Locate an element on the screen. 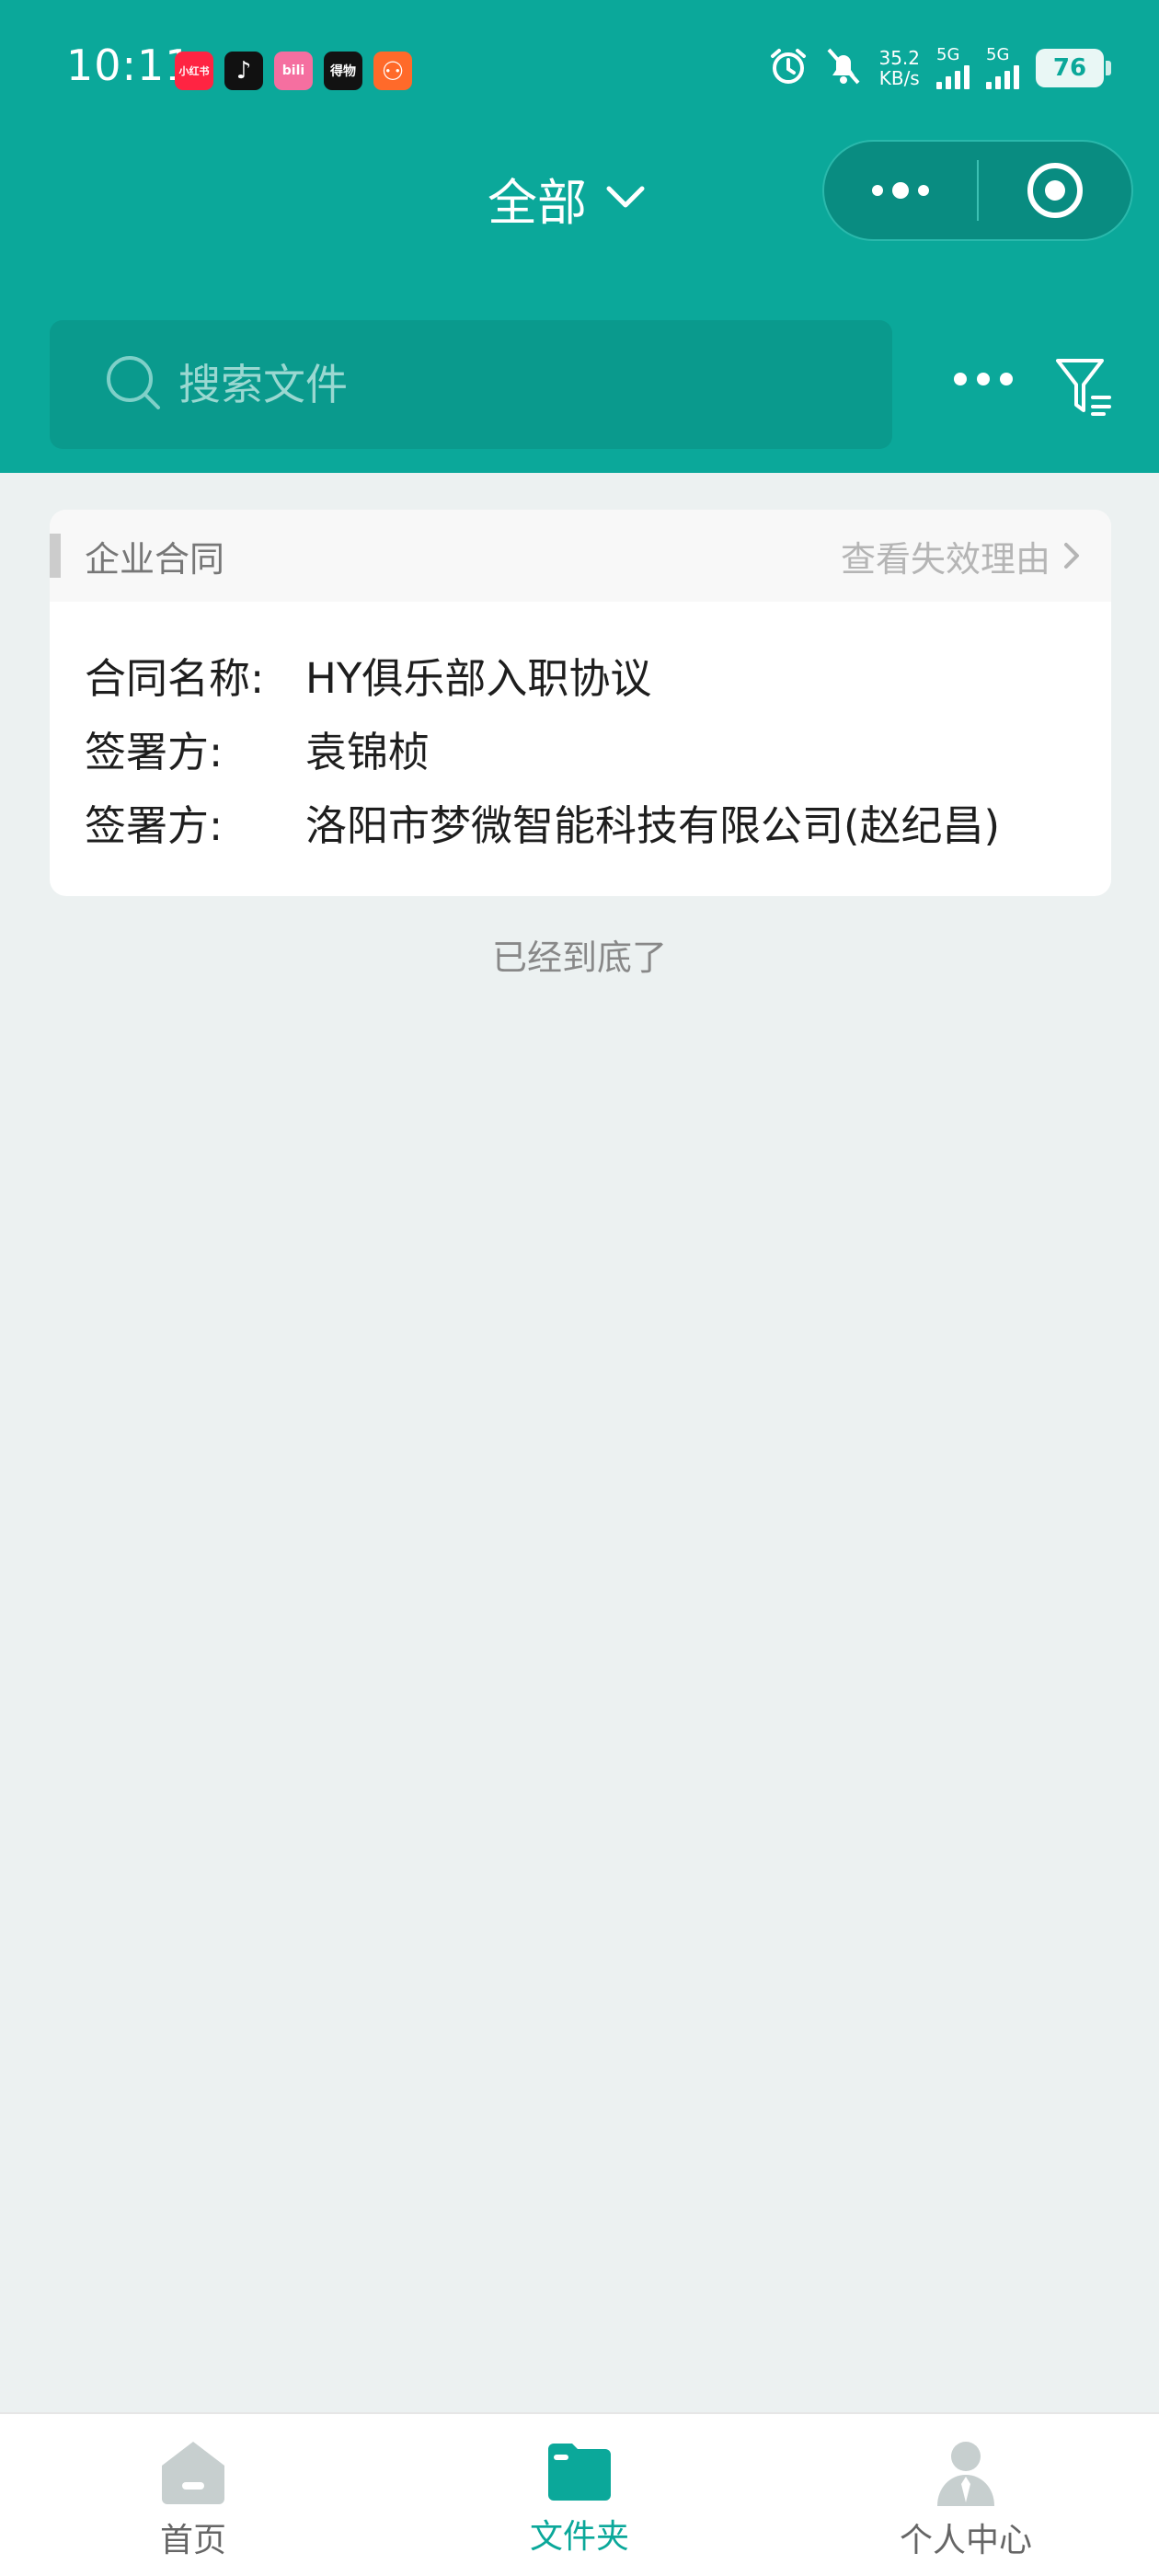 This screenshot has height=2576, width=1159. capsule-close-button is located at coordinates (1055, 190).